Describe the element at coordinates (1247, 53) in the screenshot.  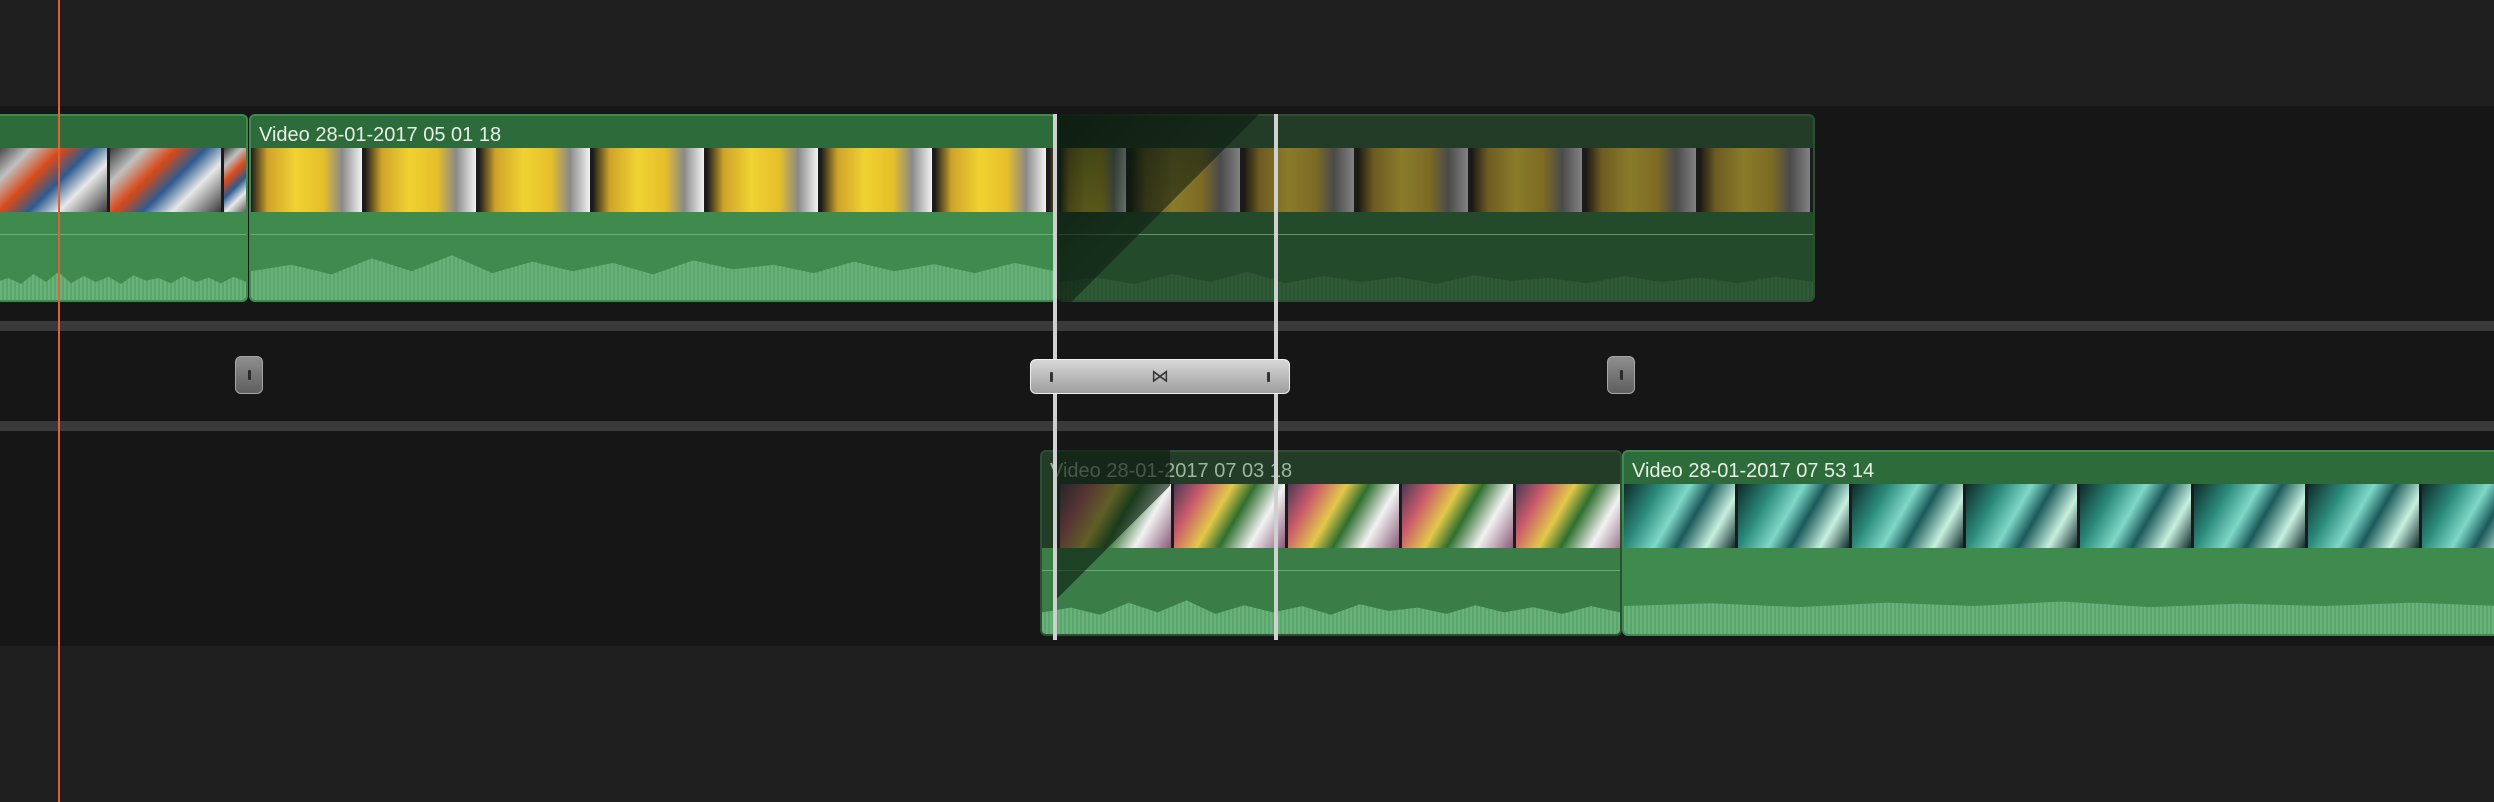
I see `timeline-ruler-area` at that location.